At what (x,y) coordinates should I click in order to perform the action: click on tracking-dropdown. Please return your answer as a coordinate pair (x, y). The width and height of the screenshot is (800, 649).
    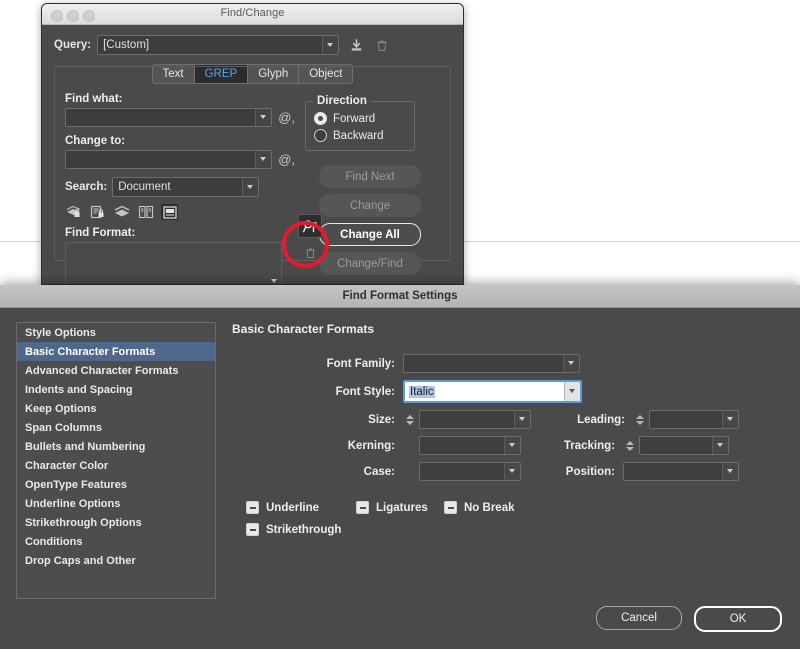
    Looking at the image, I should click on (684, 445).